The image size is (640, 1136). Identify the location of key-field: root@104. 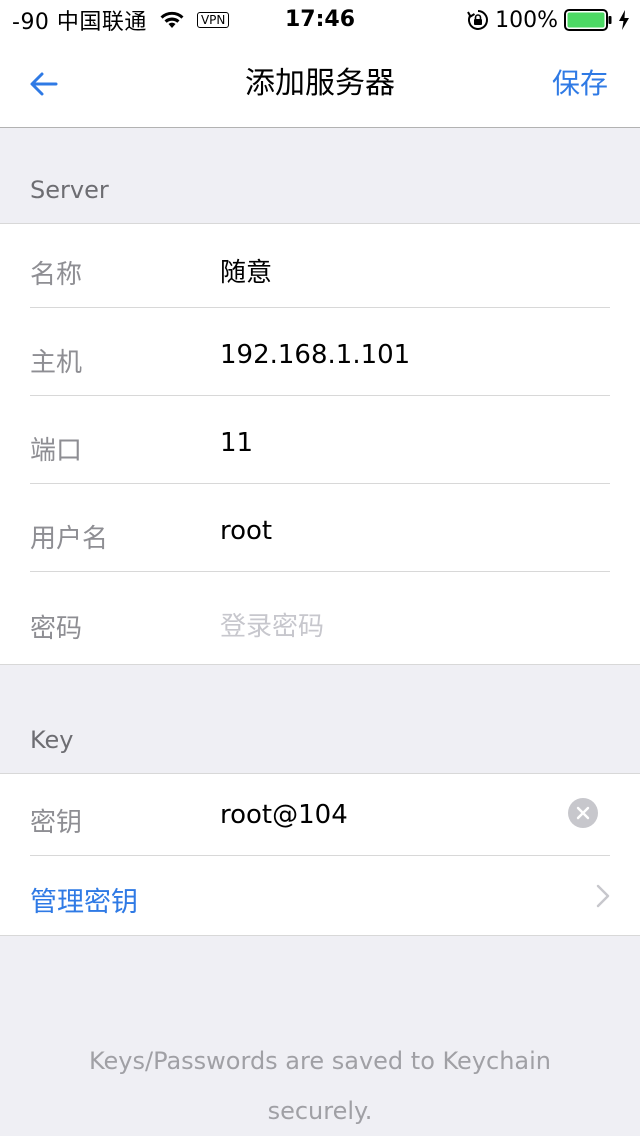
(284, 815).